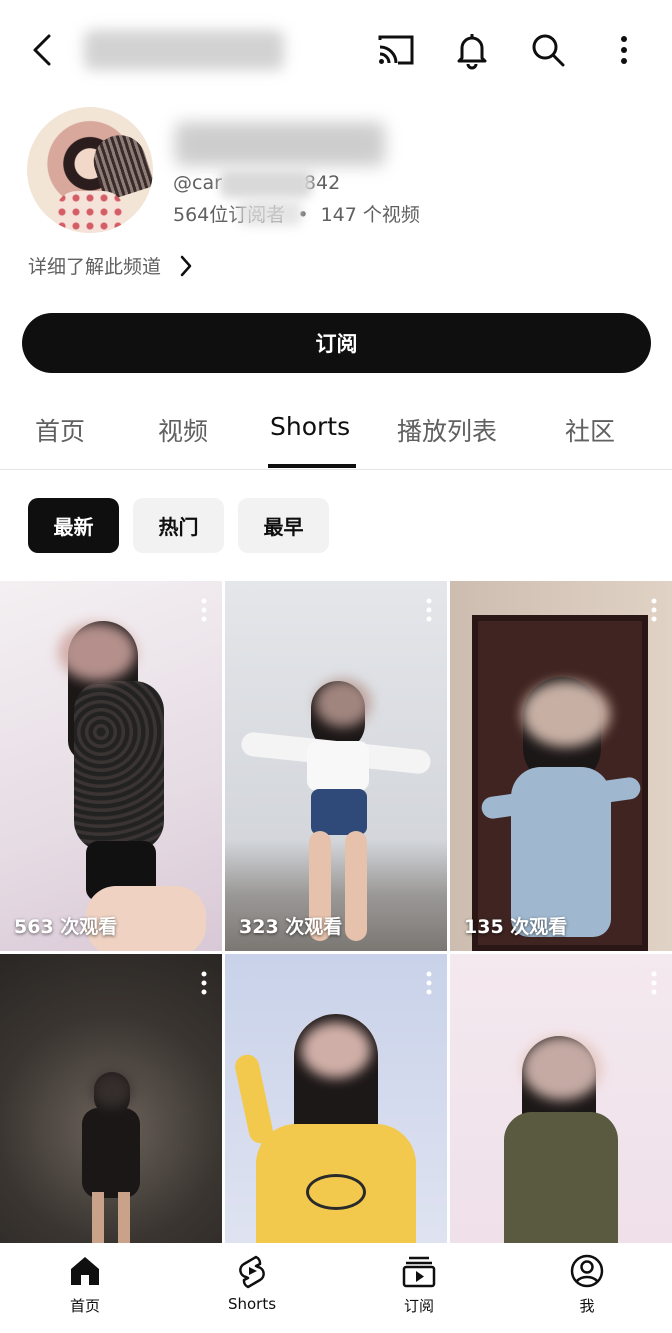 The image size is (672, 1333). I want to click on tab-videos: 视频, so click(183, 430).